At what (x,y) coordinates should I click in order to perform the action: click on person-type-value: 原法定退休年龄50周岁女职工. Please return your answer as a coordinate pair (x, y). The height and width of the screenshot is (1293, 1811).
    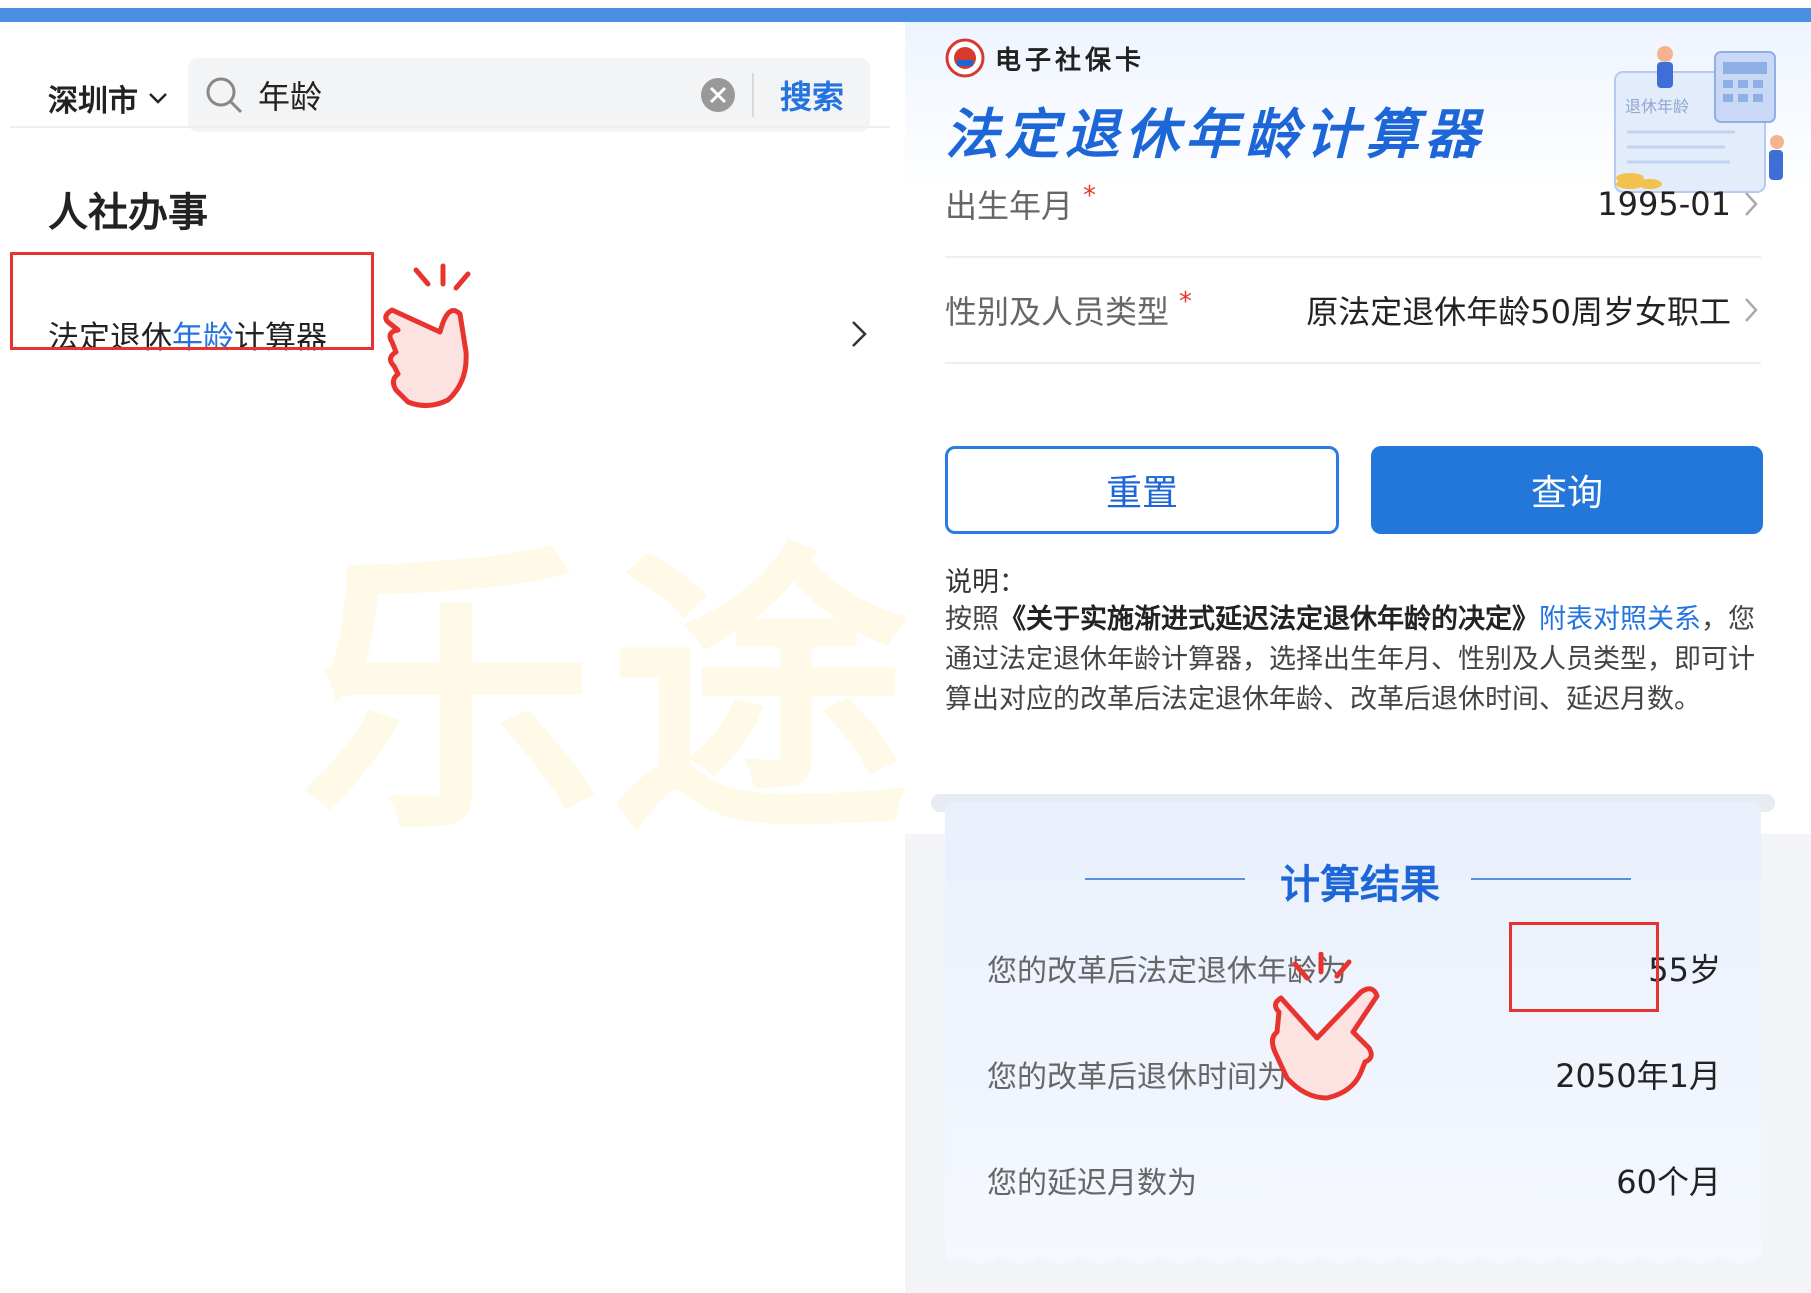
    Looking at the image, I should click on (1518, 312).